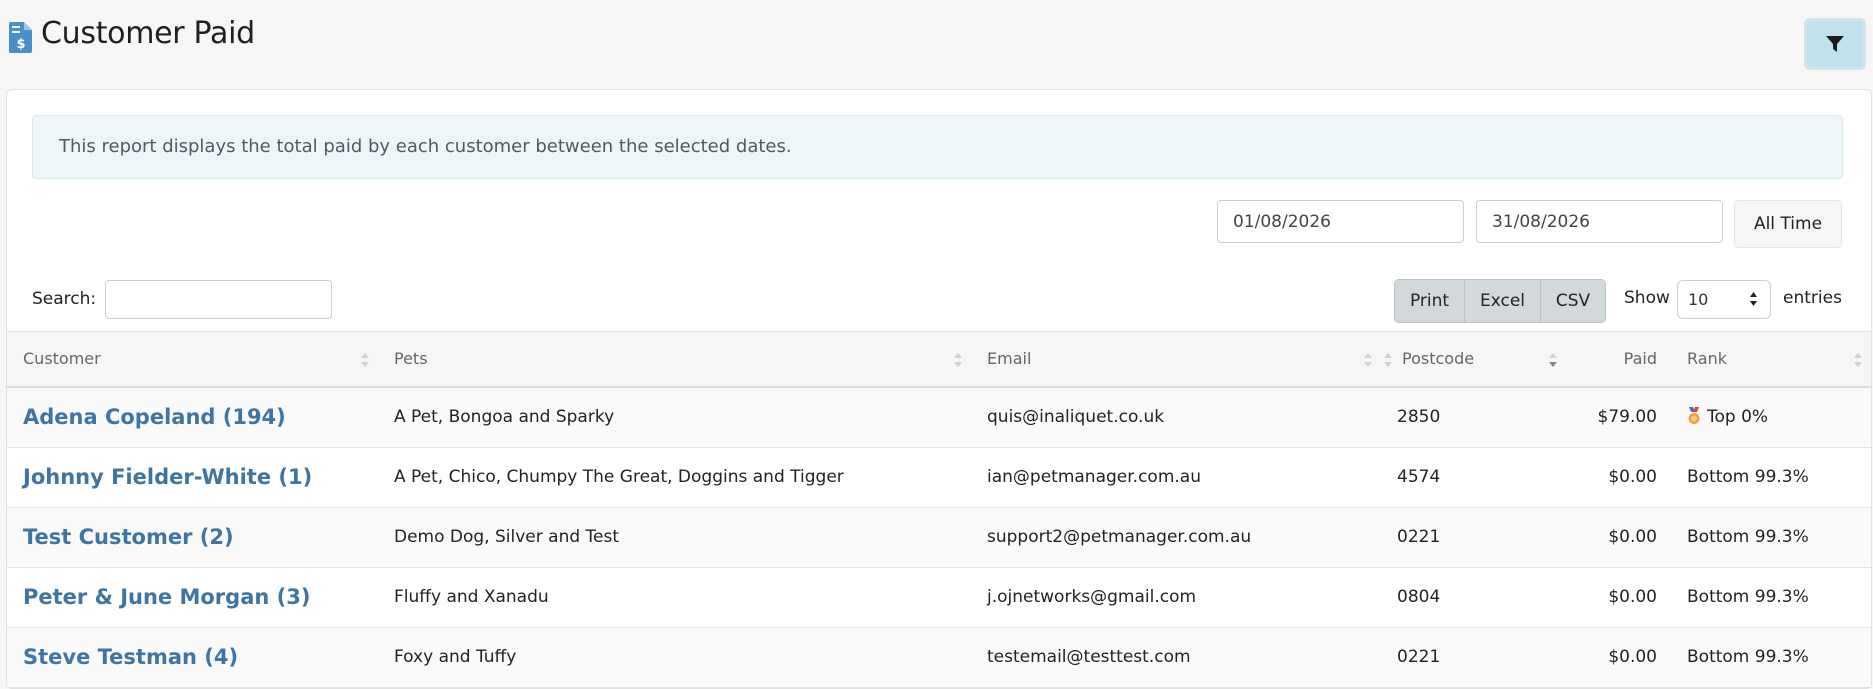 Image resolution: width=1873 pixels, height=689 pixels. Describe the element at coordinates (1788, 224) in the screenshot. I see `all-time-button: All Time` at that location.